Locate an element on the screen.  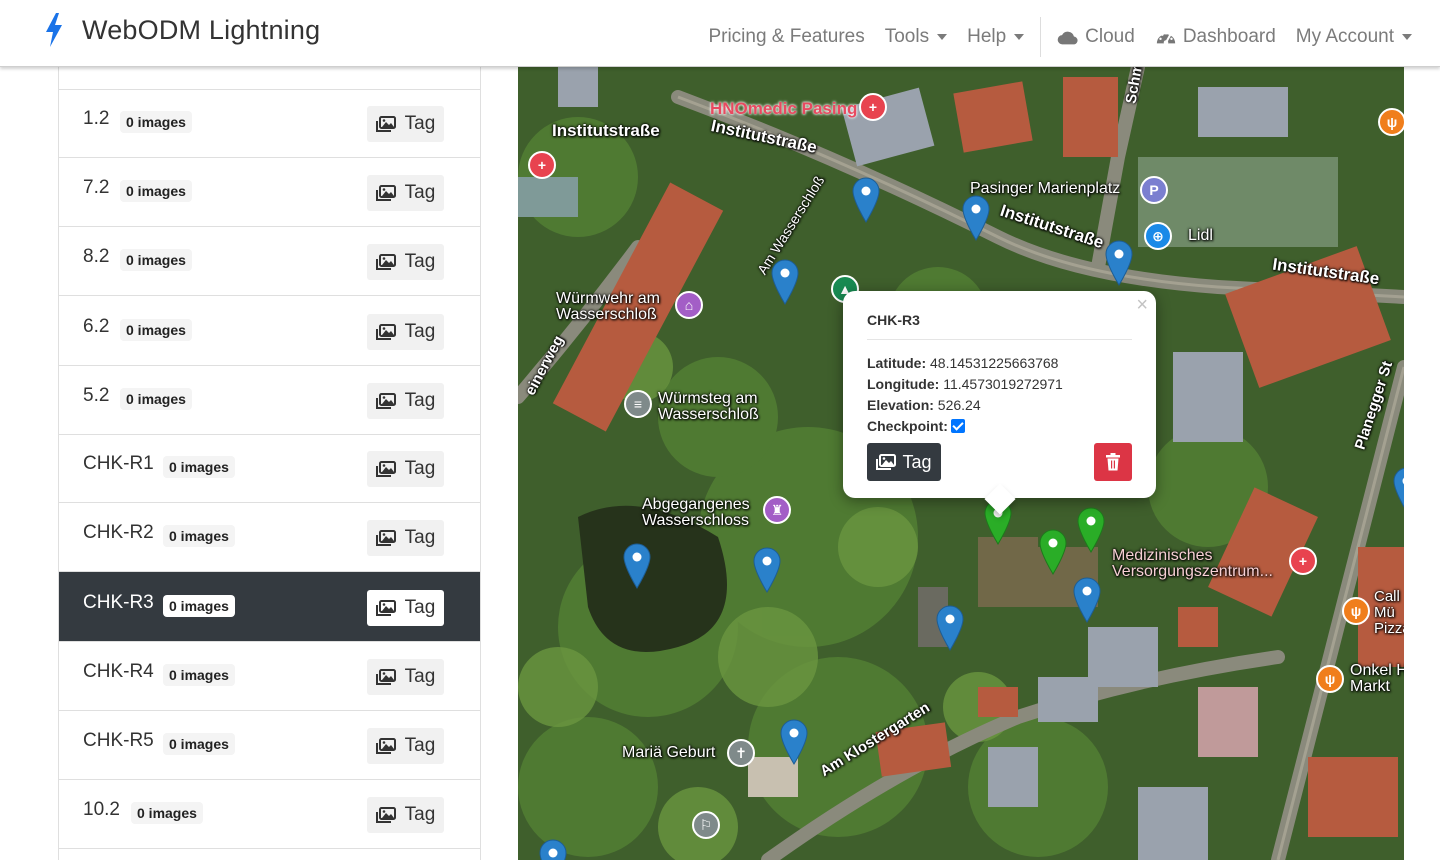
nav-tools-dropdown: Tools is located at coordinates (916, 37).